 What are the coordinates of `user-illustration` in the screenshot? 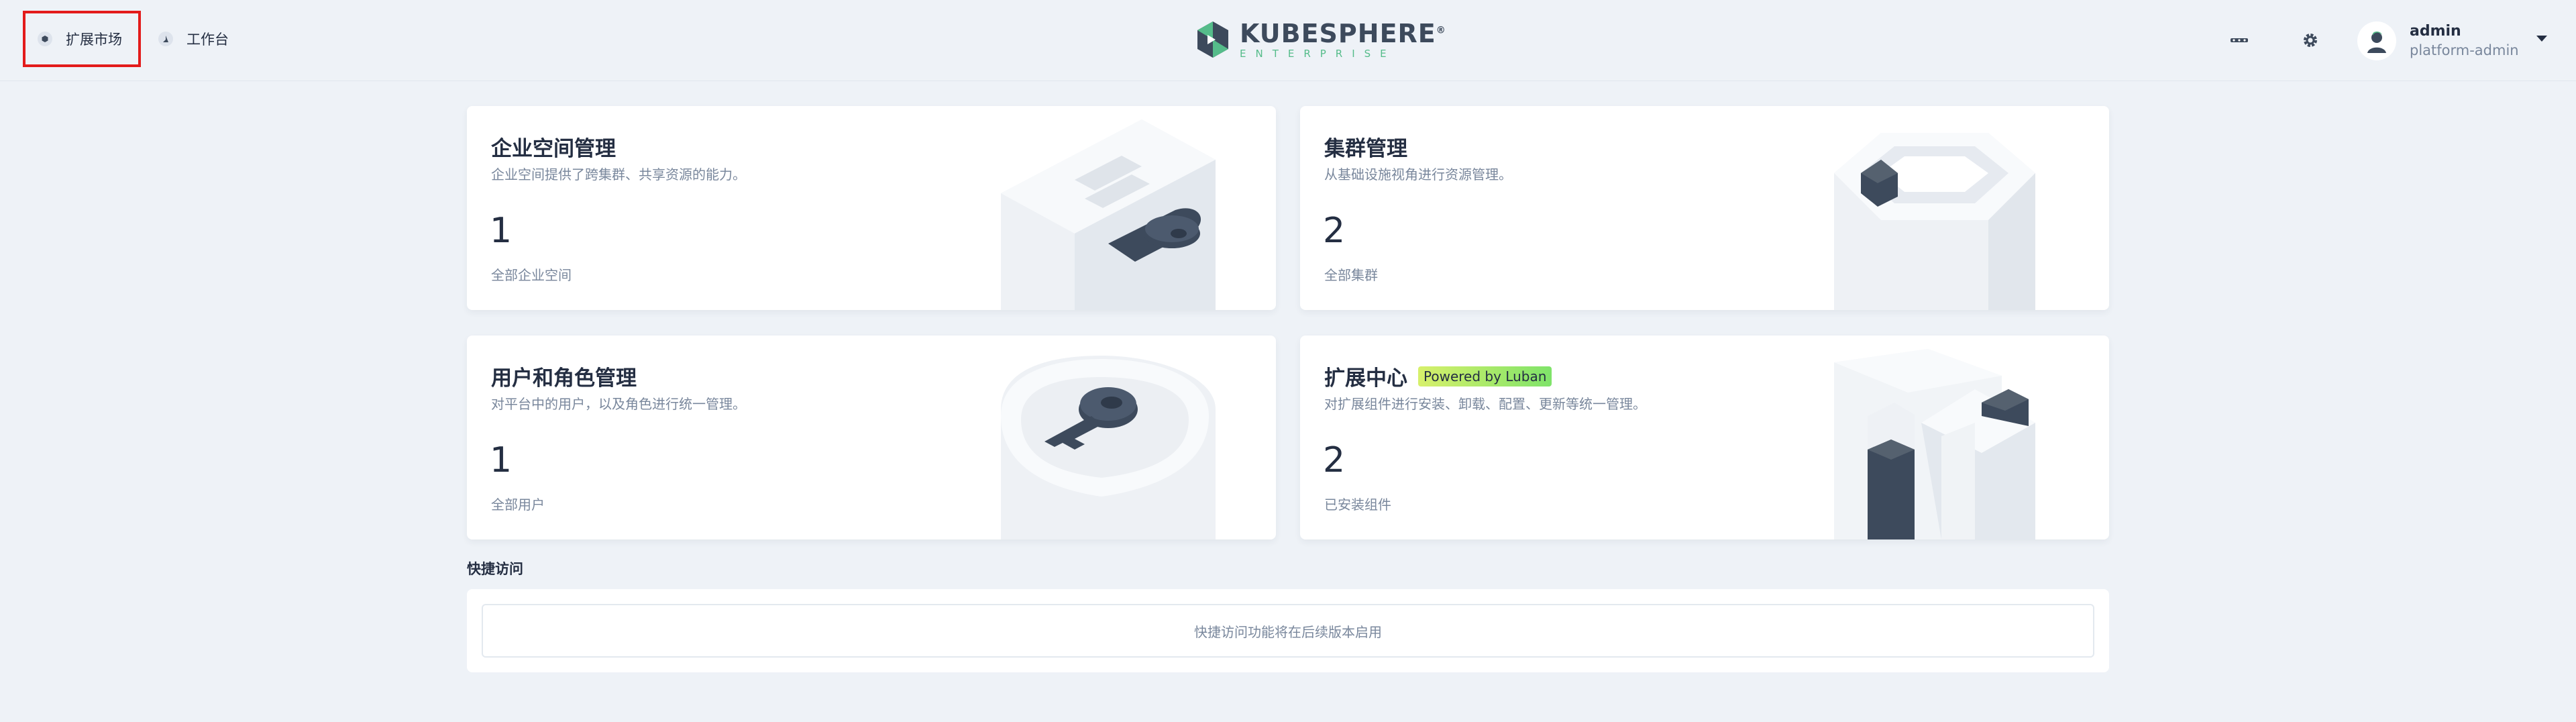 It's located at (1108, 447).